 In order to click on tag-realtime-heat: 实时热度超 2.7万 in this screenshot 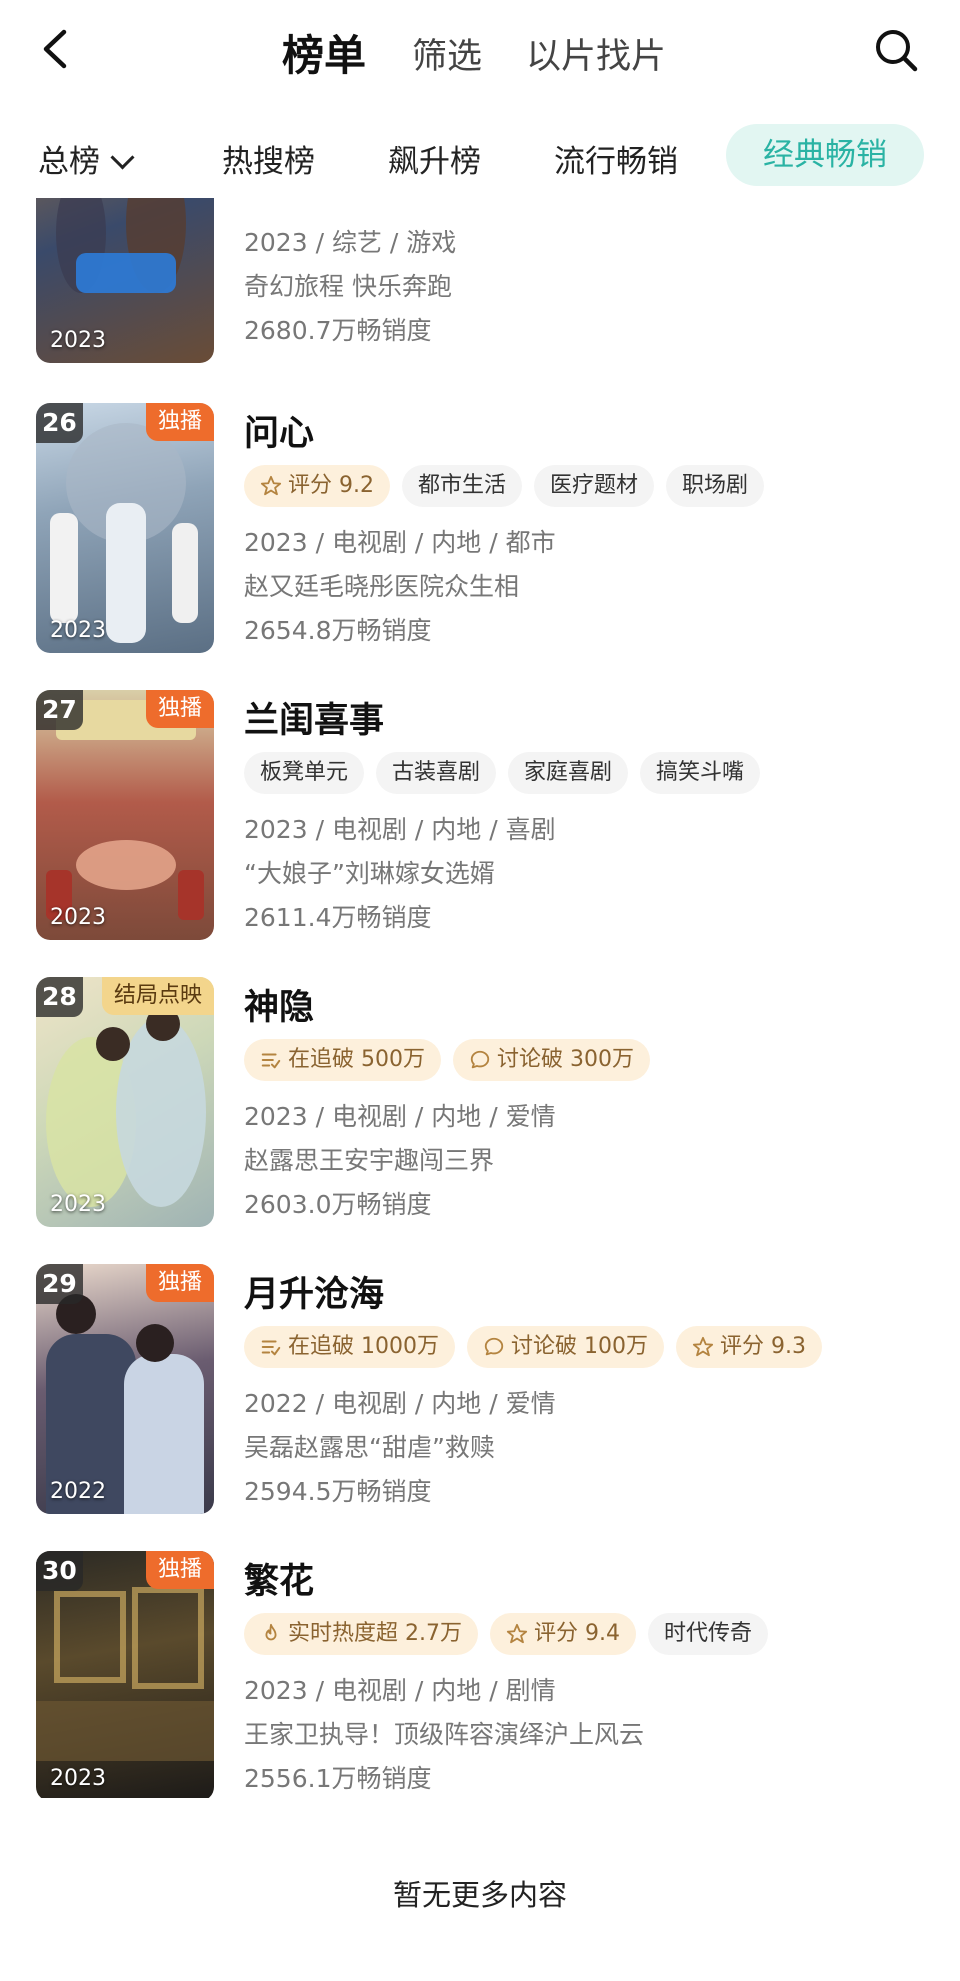, I will do `click(361, 1634)`.